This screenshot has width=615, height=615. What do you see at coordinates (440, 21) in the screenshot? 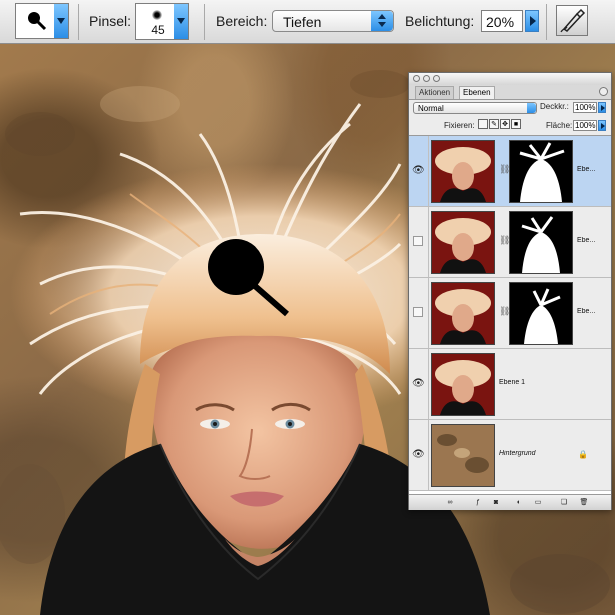
I see `exposure-label: Belichtung:` at bounding box center [440, 21].